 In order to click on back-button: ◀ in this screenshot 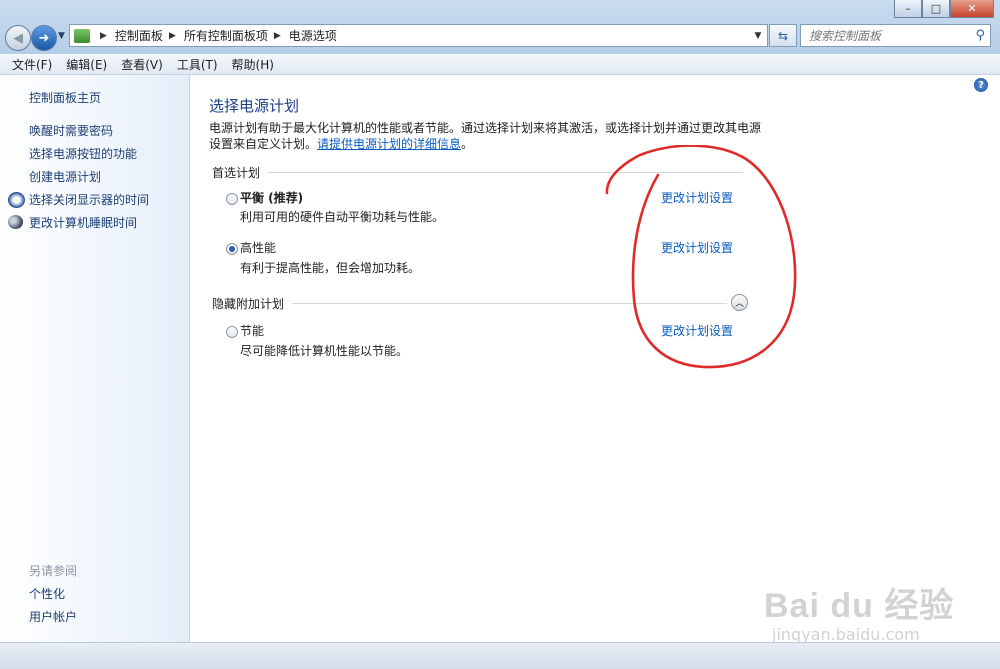, I will do `click(18, 38)`.